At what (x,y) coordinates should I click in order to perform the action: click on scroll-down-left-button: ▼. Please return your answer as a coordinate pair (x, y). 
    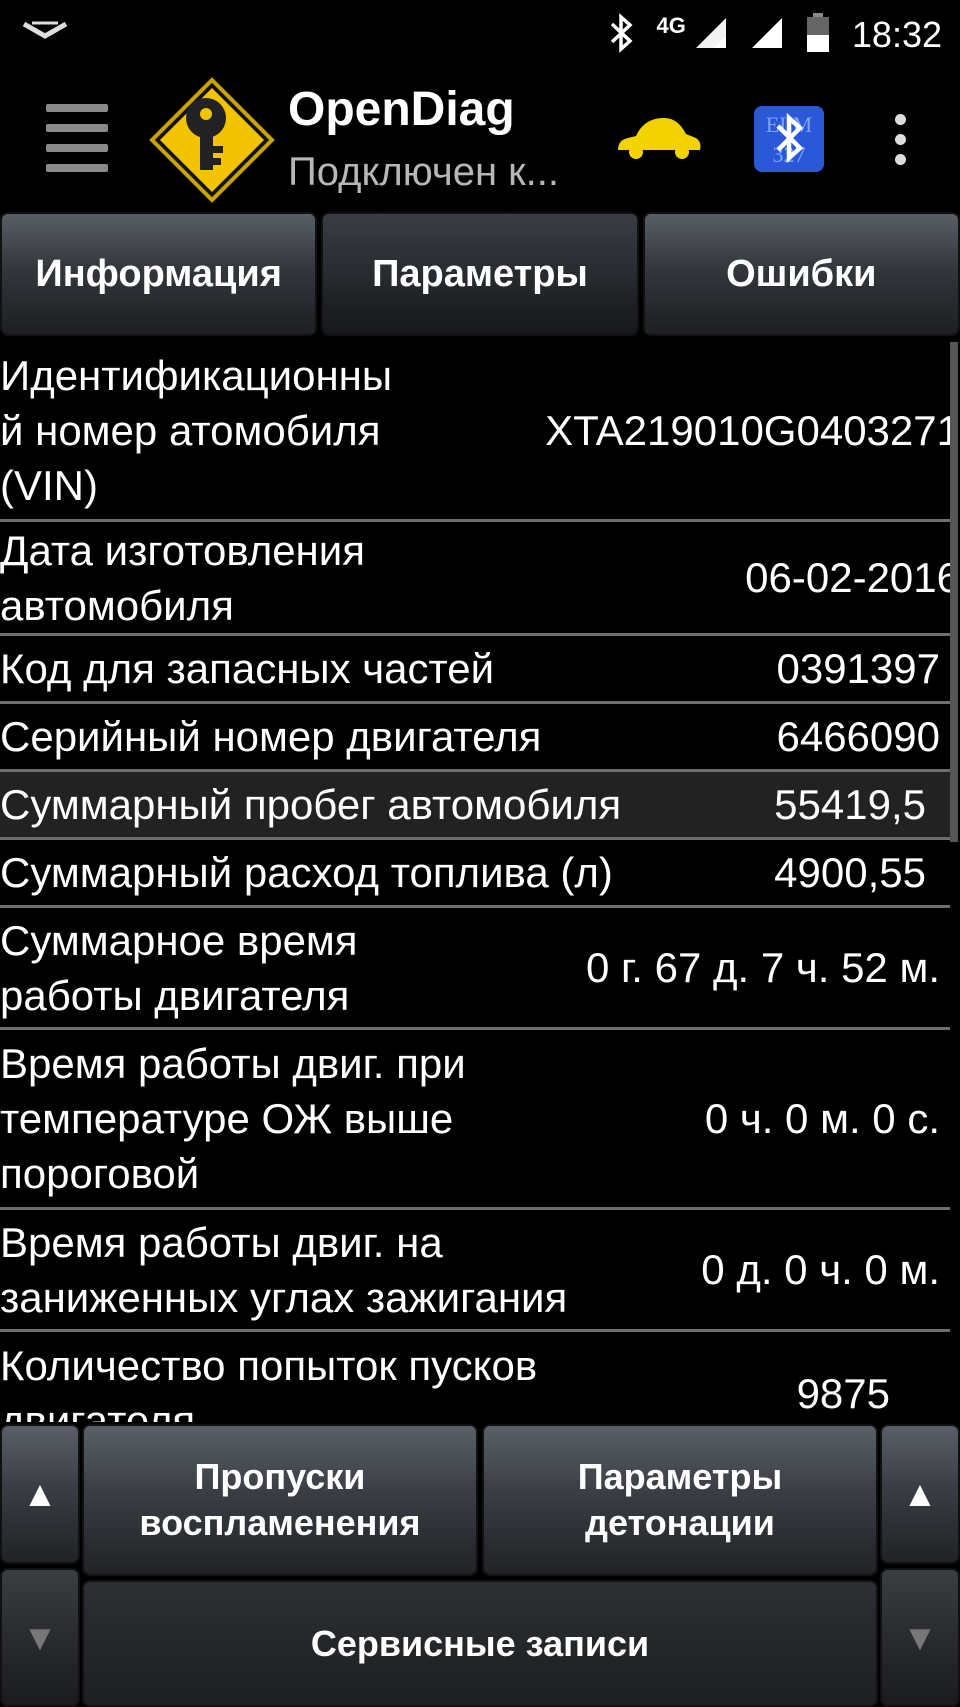
    Looking at the image, I should click on (40, 1637).